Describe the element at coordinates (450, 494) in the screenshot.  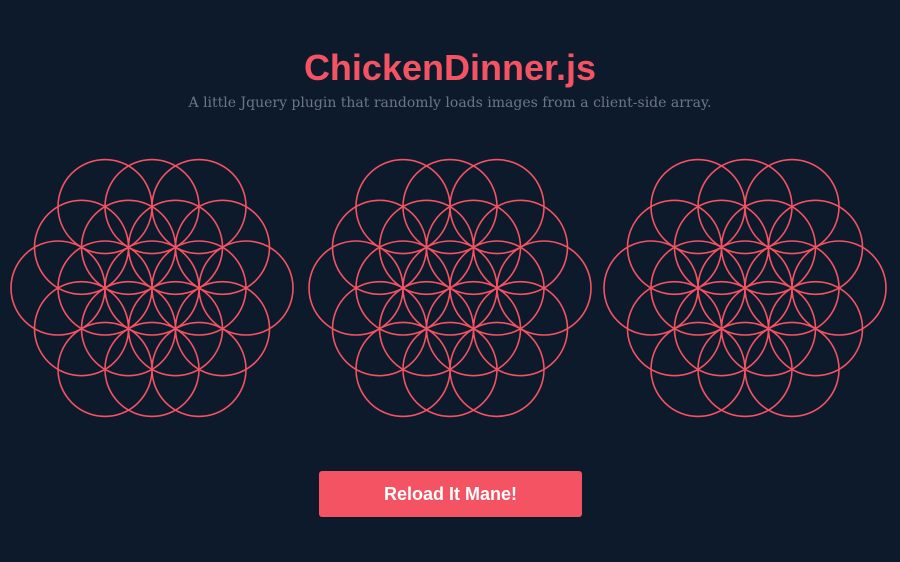
I see `reload-button: Reload It Mane!` at that location.